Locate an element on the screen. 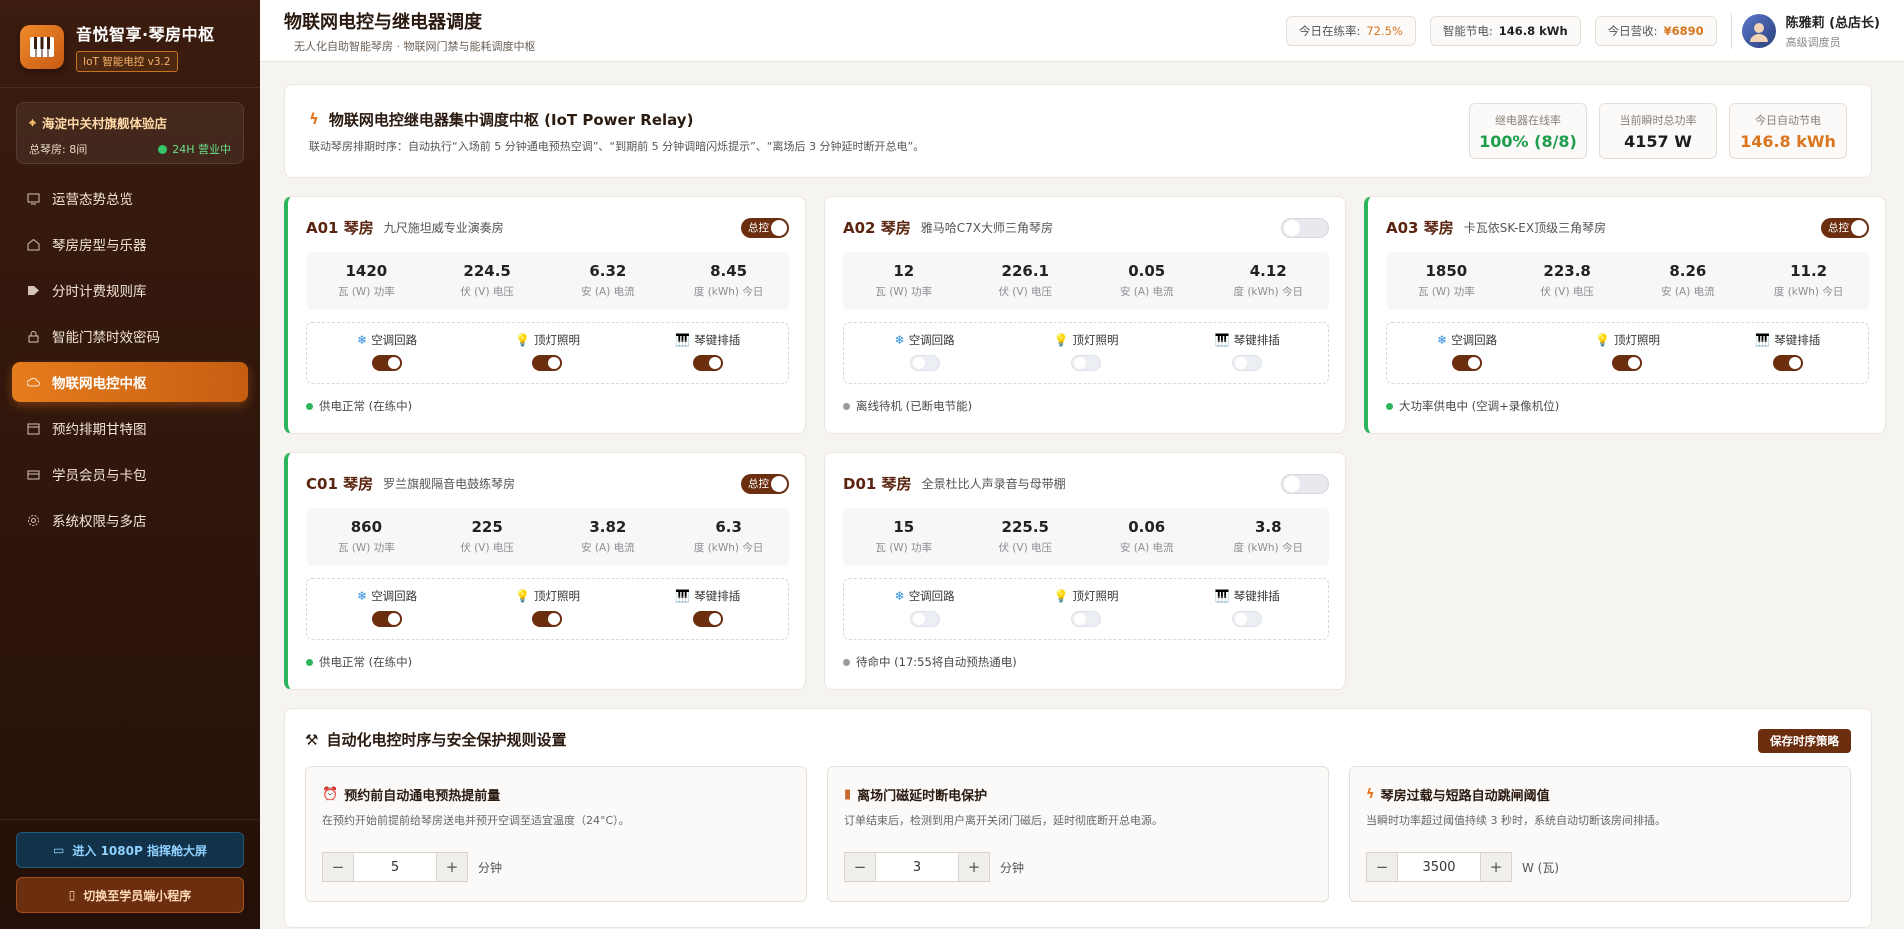 The height and width of the screenshot is (929, 1904). voltage-value: 225 is located at coordinates (487, 527).